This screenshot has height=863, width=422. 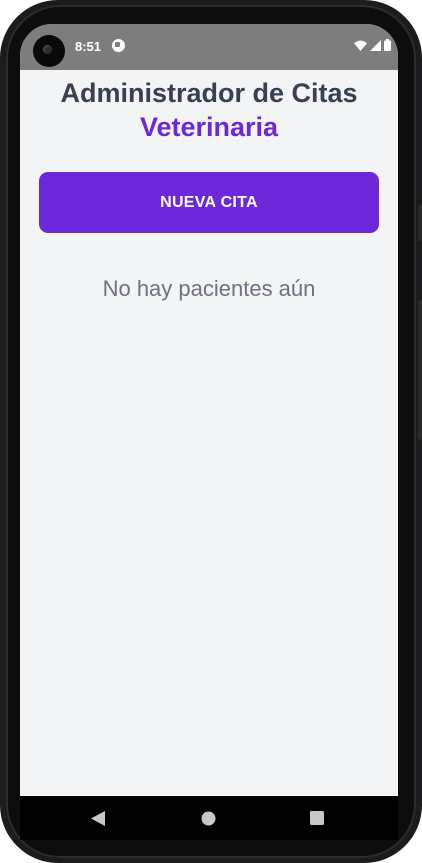 What do you see at coordinates (208, 821) in the screenshot?
I see `home-icon` at bounding box center [208, 821].